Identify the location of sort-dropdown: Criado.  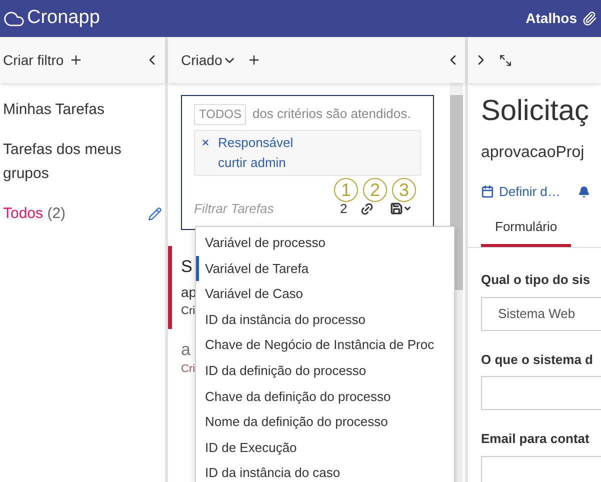
(209, 60).